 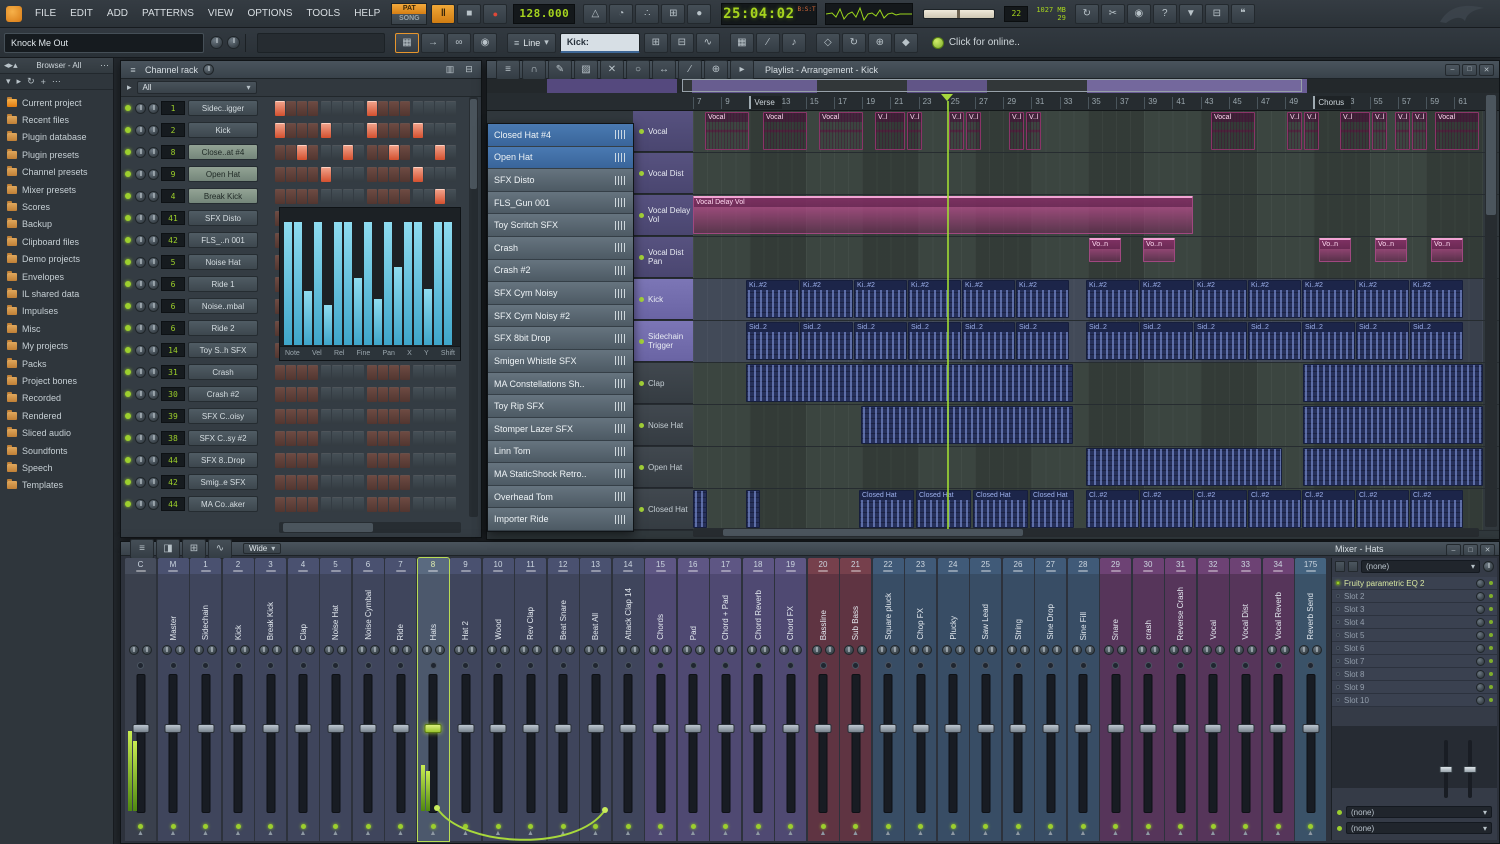 What do you see at coordinates (368, 566) in the screenshot?
I see `strip-number-tab: 6` at bounding box center [368, 566].